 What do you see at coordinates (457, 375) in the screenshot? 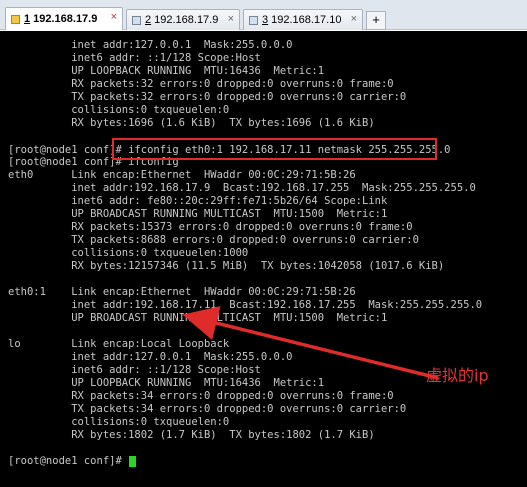
I see `annotation-label: 虚拟的ip` at bounding box center [457, 375].